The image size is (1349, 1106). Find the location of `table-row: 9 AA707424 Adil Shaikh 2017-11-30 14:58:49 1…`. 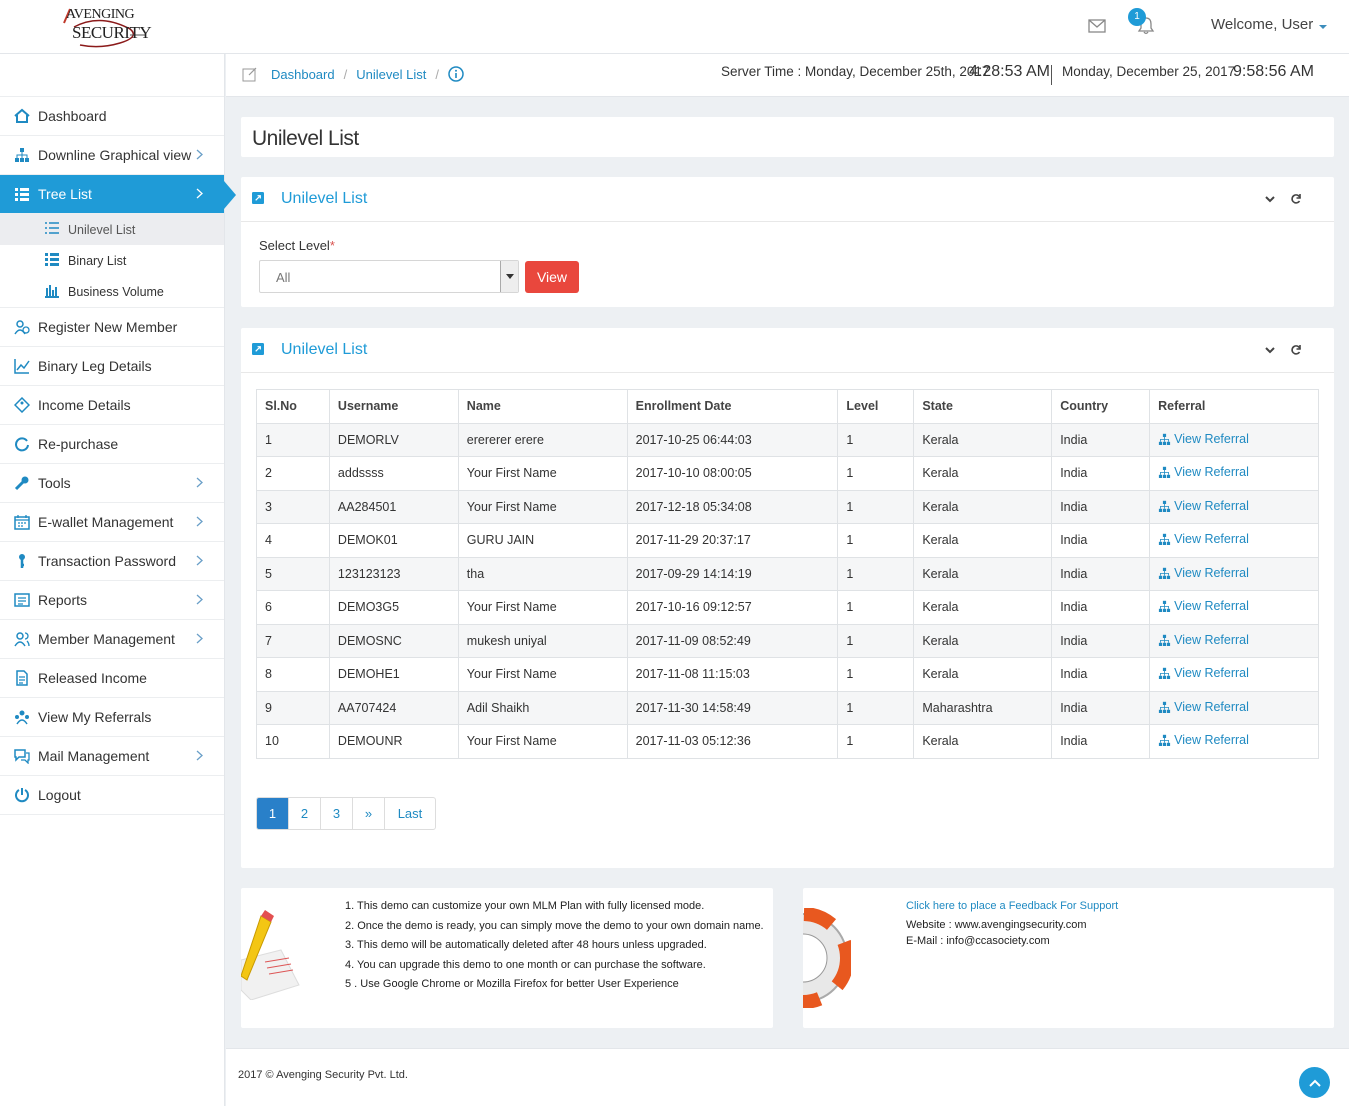

table-row: 9 AA707424 Adil Shaikh 2017-11-30 14:58:49 1… is located at coordinates (787, 707).